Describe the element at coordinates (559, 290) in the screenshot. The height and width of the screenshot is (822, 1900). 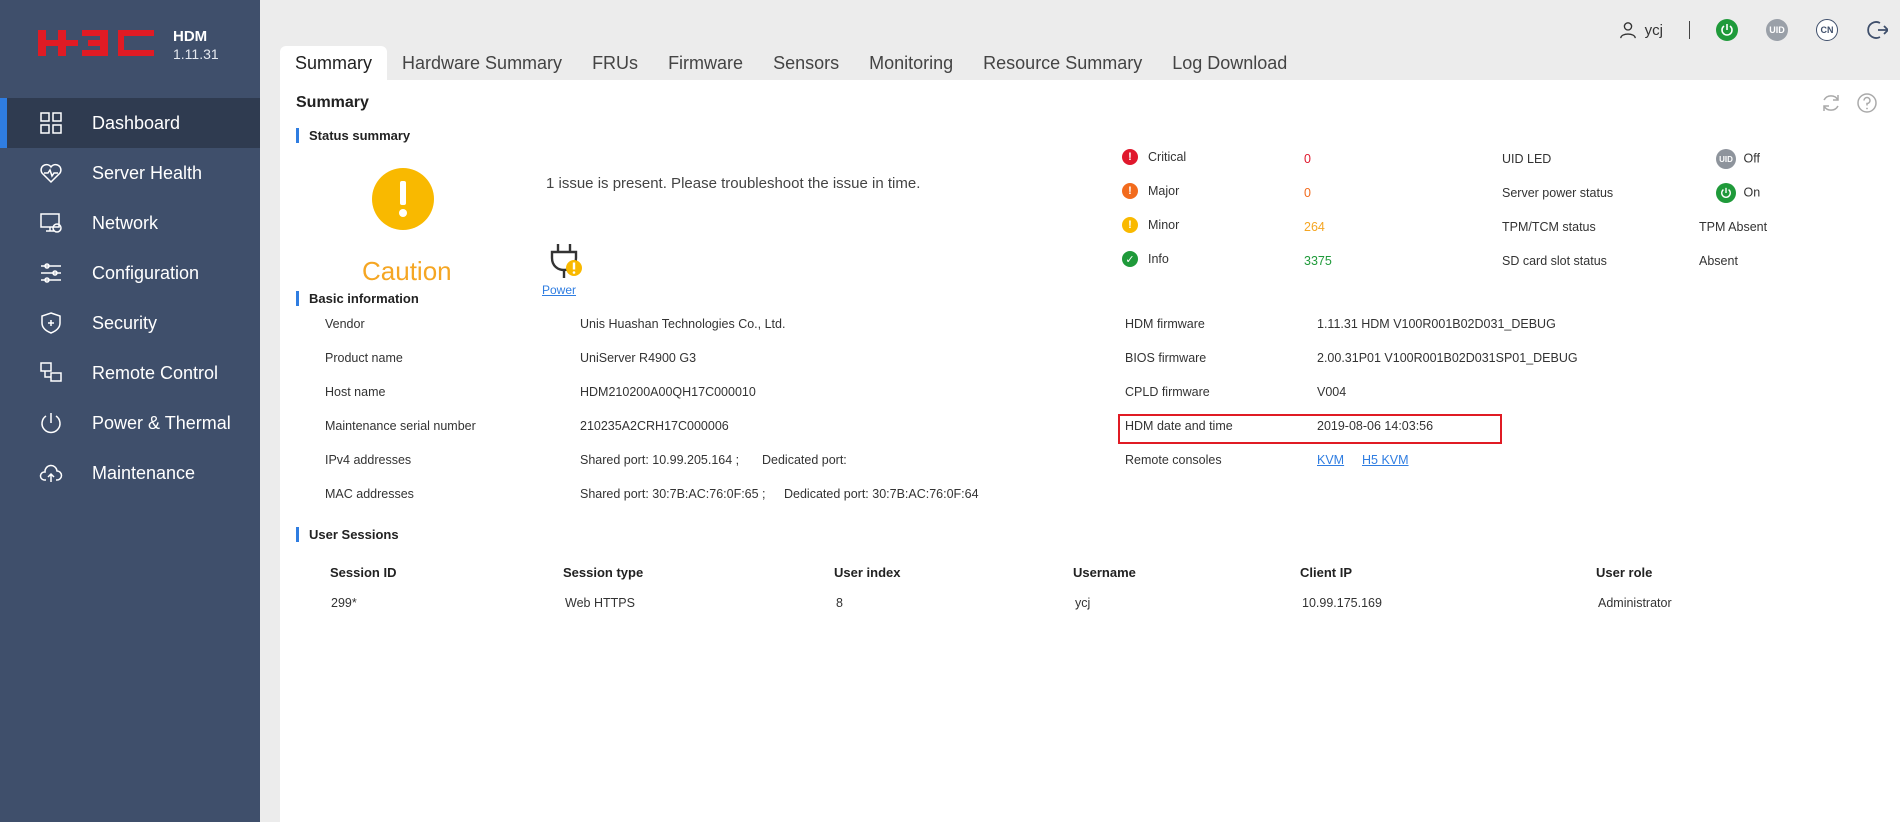
I see `power-component-link: Power` at that location.